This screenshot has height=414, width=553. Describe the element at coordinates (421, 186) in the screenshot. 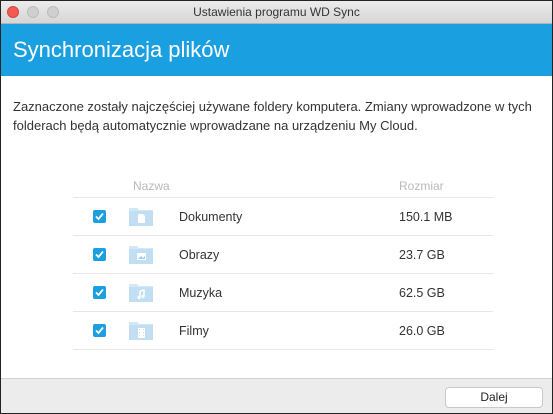

I see `column-header-size: Rozmiar` at that location.